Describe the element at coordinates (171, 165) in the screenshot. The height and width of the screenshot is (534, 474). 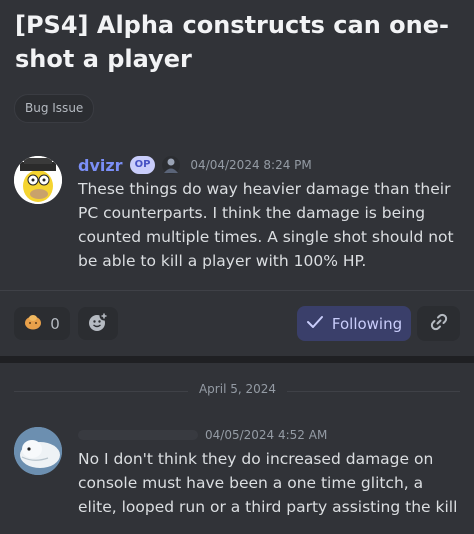
I see `role-icon` at that location.